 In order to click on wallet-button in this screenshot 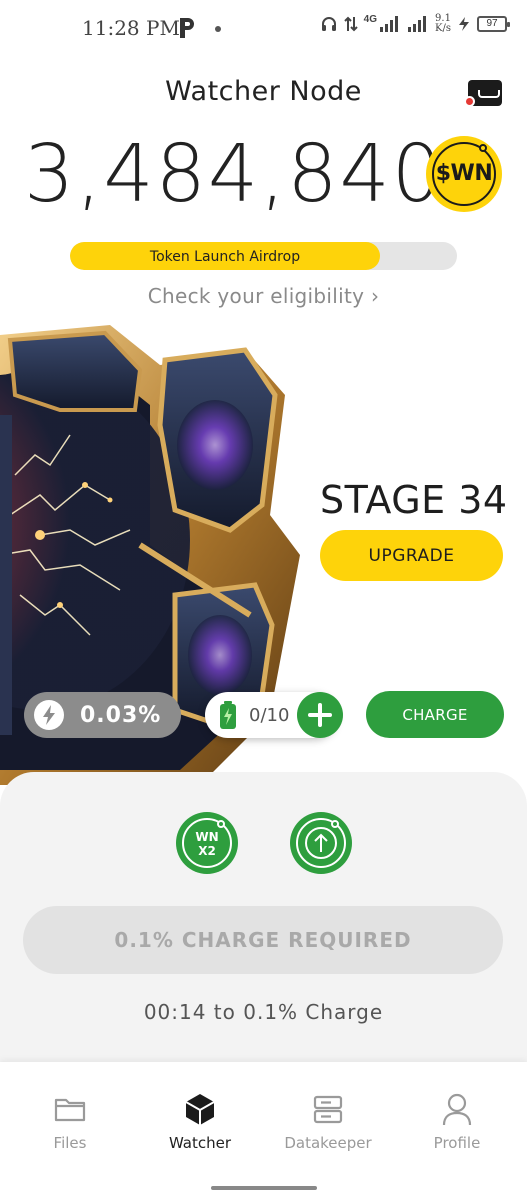, I will do `click(484, 93)`.